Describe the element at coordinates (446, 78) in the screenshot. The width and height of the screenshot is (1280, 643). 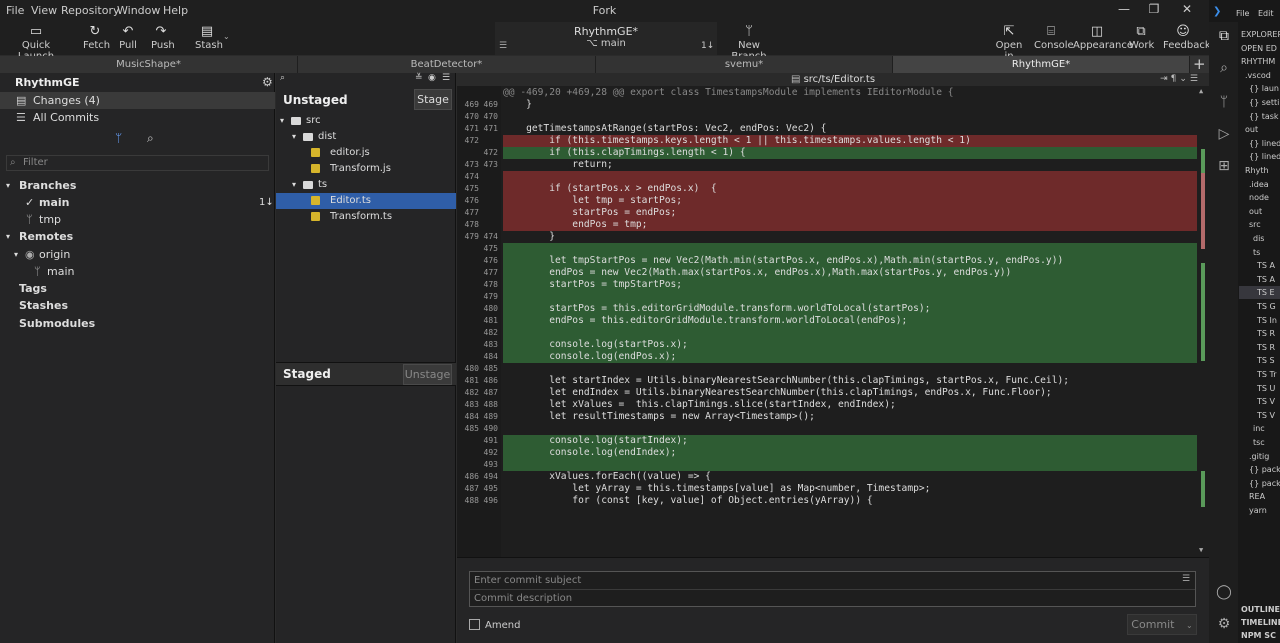
I see `list-view-icon: ☰` at that location.